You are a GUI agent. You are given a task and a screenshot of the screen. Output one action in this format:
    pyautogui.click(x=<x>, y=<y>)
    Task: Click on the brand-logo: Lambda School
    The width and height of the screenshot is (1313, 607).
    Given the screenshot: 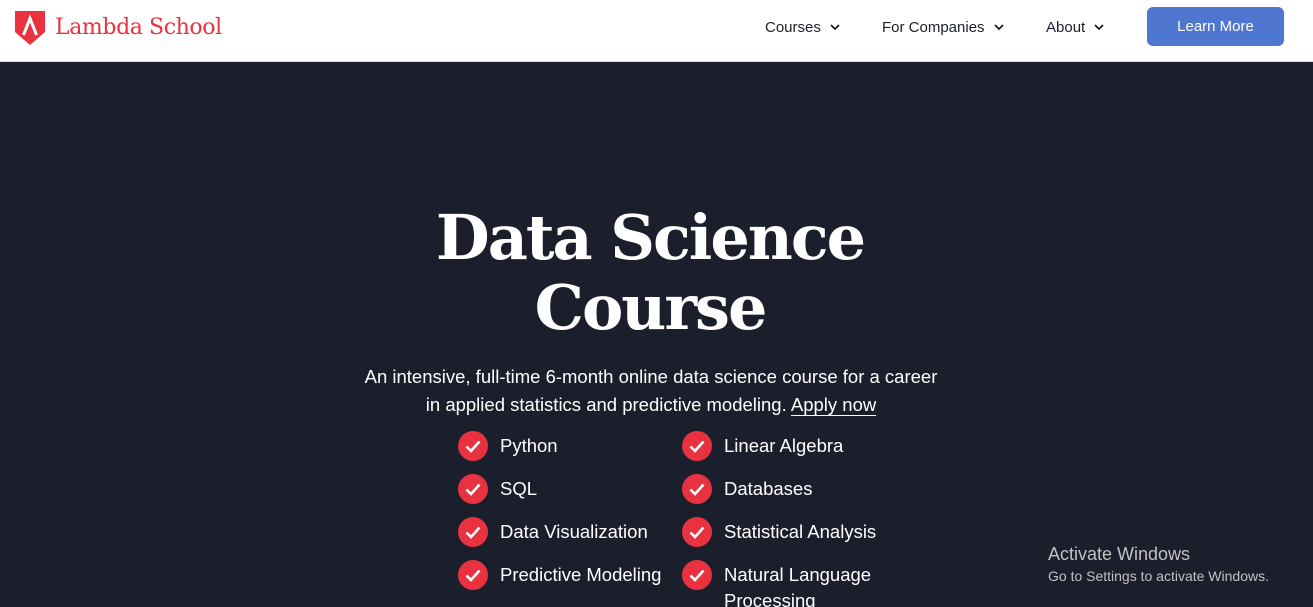 What is the action you would take?
    pyautogui.click(x=118, y=28)
    